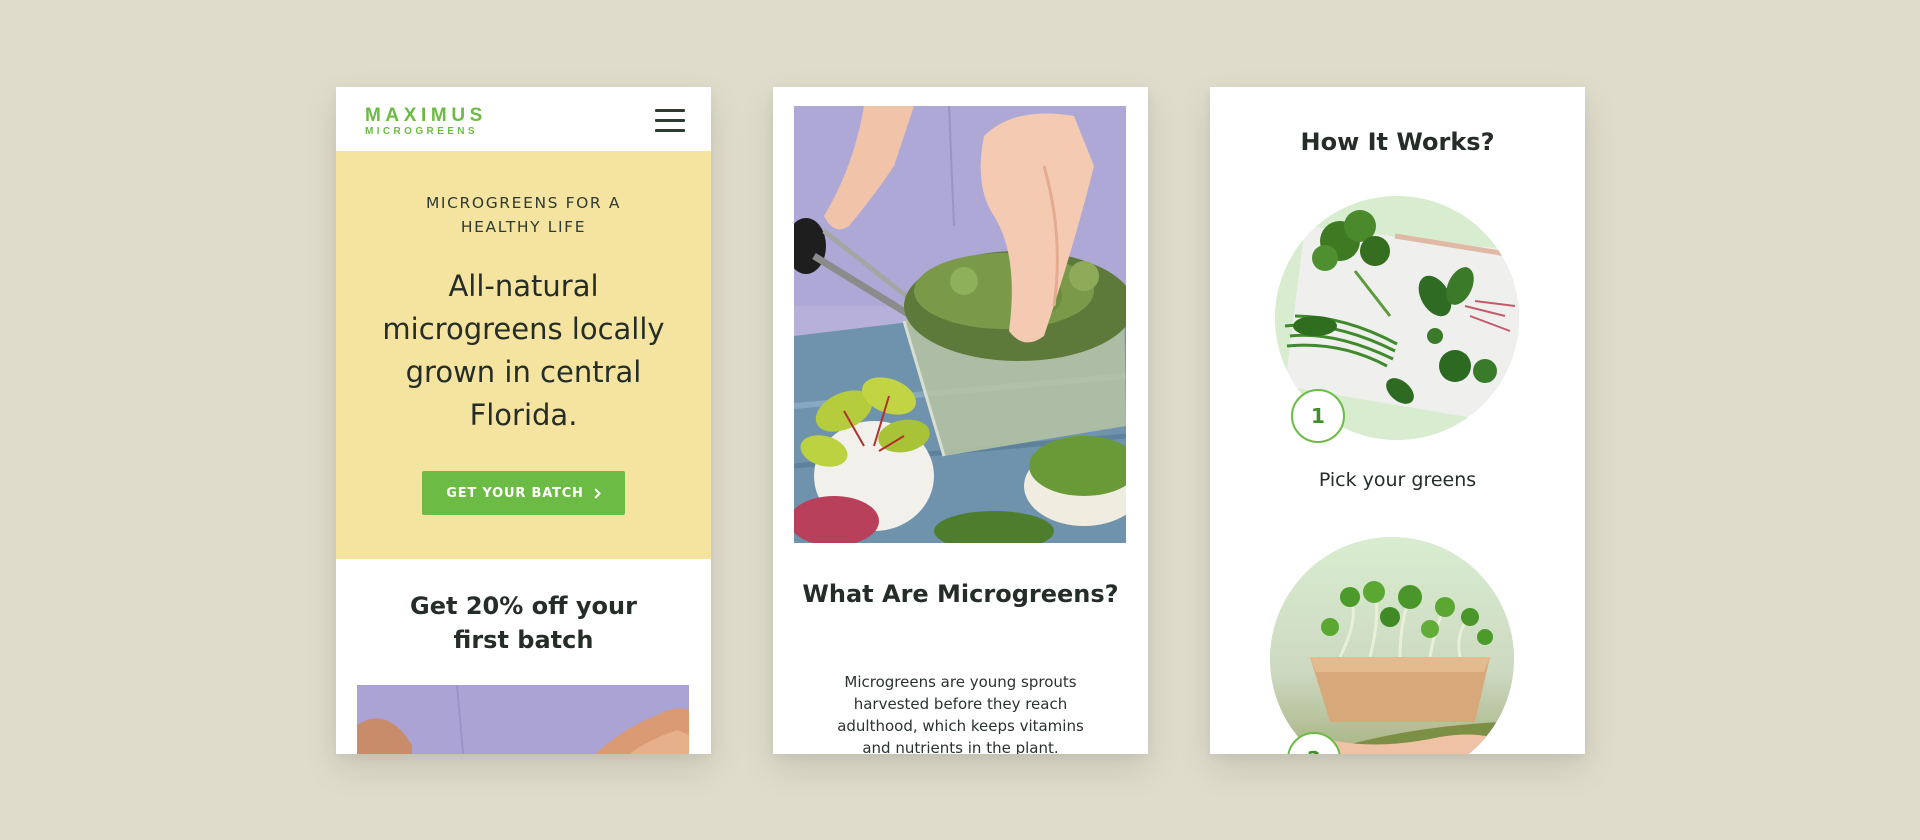 The width and height of the screenshot is (1920, 840). Describe the element at coordinates (1318, 416) in the screenshot. I see `step-number-badge: 1` at that location.